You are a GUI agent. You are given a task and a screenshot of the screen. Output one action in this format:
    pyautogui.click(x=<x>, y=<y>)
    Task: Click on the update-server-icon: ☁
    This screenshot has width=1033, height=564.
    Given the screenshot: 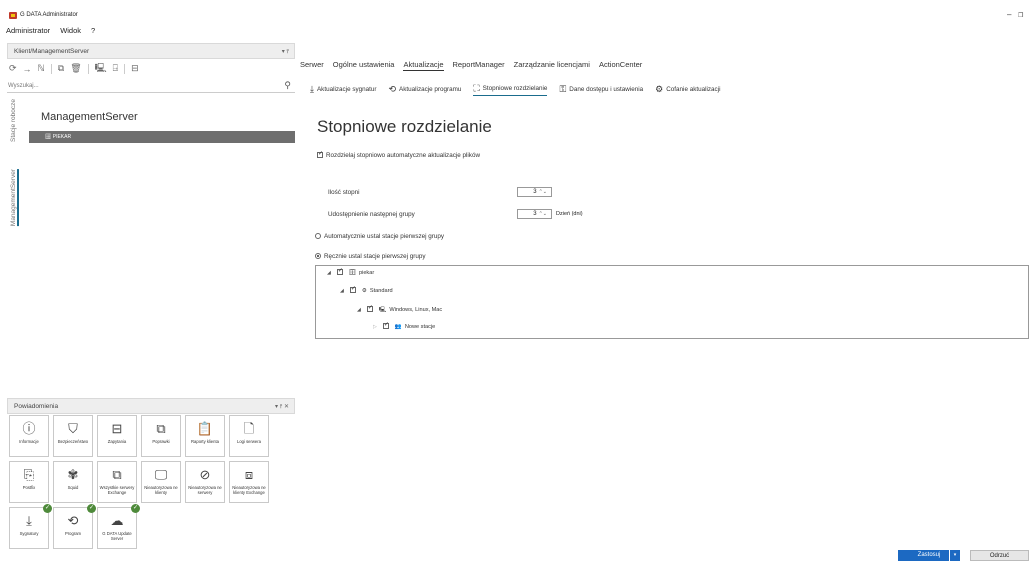 What is the action you would take?
    pyautogui.click(x=117, y=520)
    